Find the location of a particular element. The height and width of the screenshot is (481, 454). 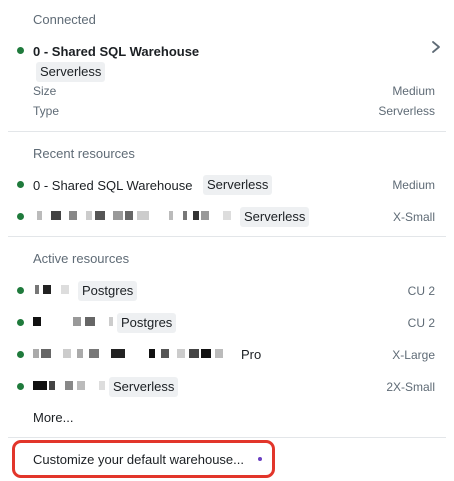

active-item-size: 2X-Small is located at coordinates (410, 387).